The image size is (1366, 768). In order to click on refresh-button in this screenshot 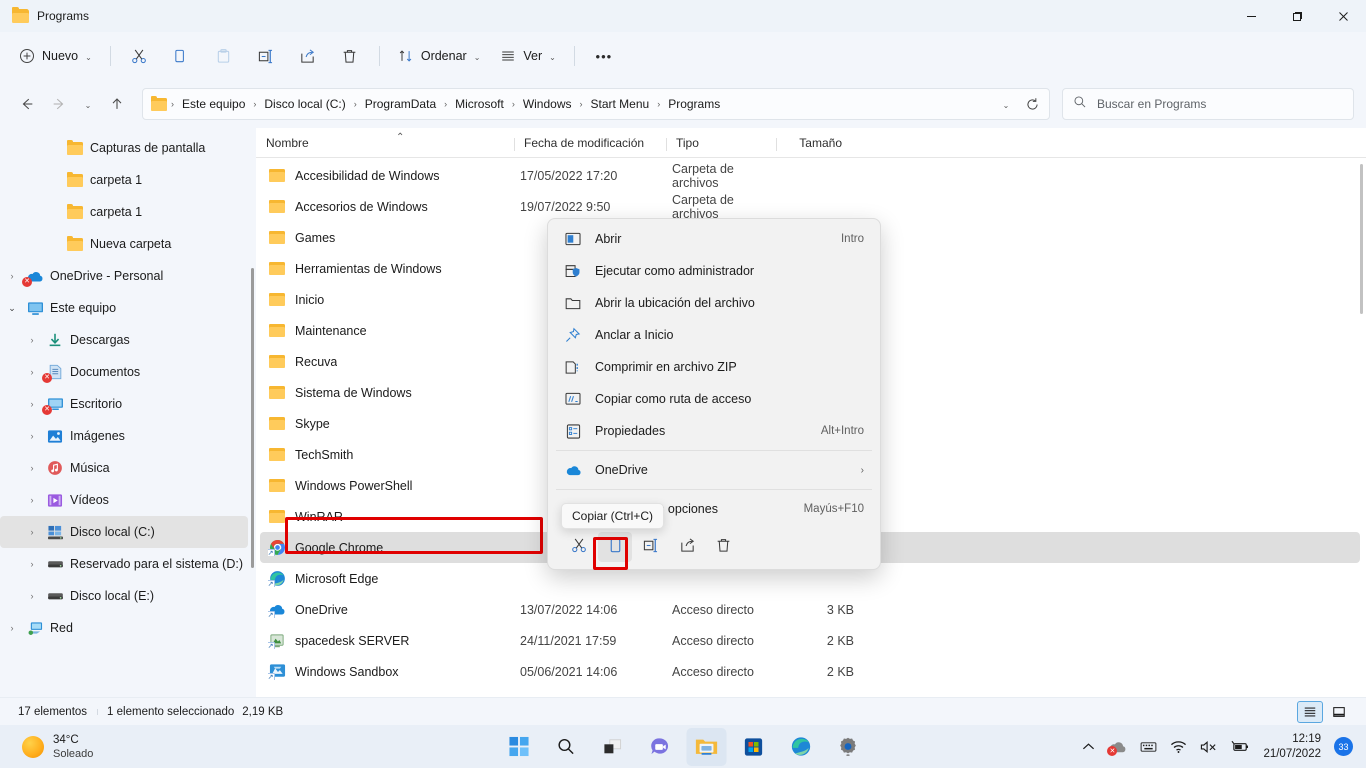, I will do `click(1032, 104)`.